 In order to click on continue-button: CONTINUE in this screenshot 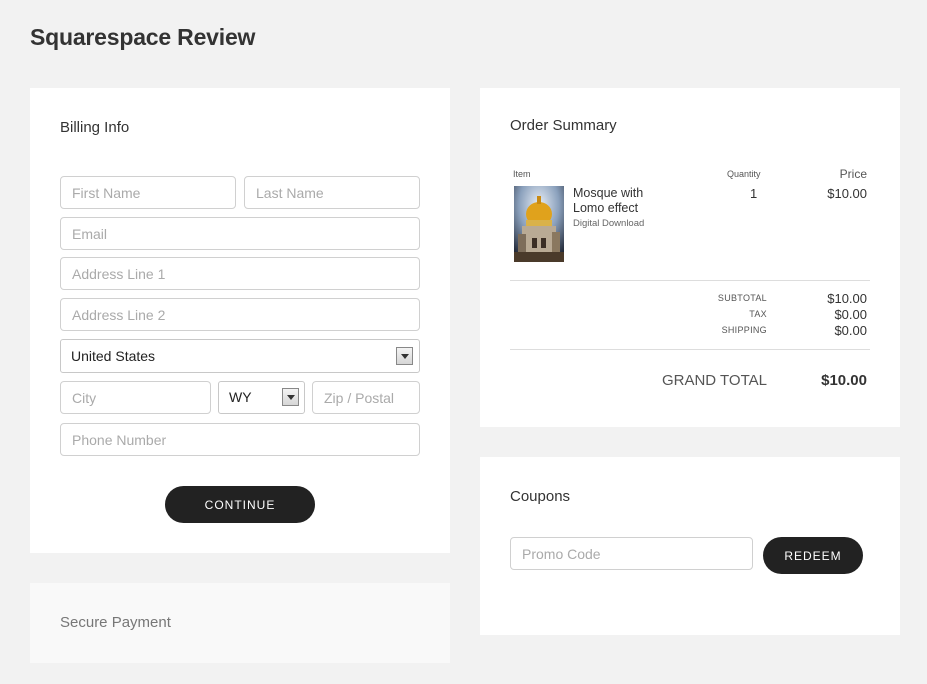, I will do `click(240, 504)`.